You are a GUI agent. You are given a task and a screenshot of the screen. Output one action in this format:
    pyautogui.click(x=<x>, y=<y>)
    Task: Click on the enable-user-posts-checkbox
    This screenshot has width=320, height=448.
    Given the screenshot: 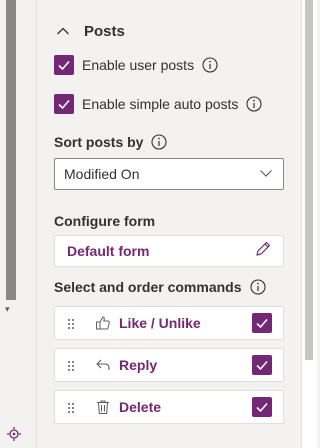 What is the action you would take?
    pyautogui.click(x=64, y=65)
    